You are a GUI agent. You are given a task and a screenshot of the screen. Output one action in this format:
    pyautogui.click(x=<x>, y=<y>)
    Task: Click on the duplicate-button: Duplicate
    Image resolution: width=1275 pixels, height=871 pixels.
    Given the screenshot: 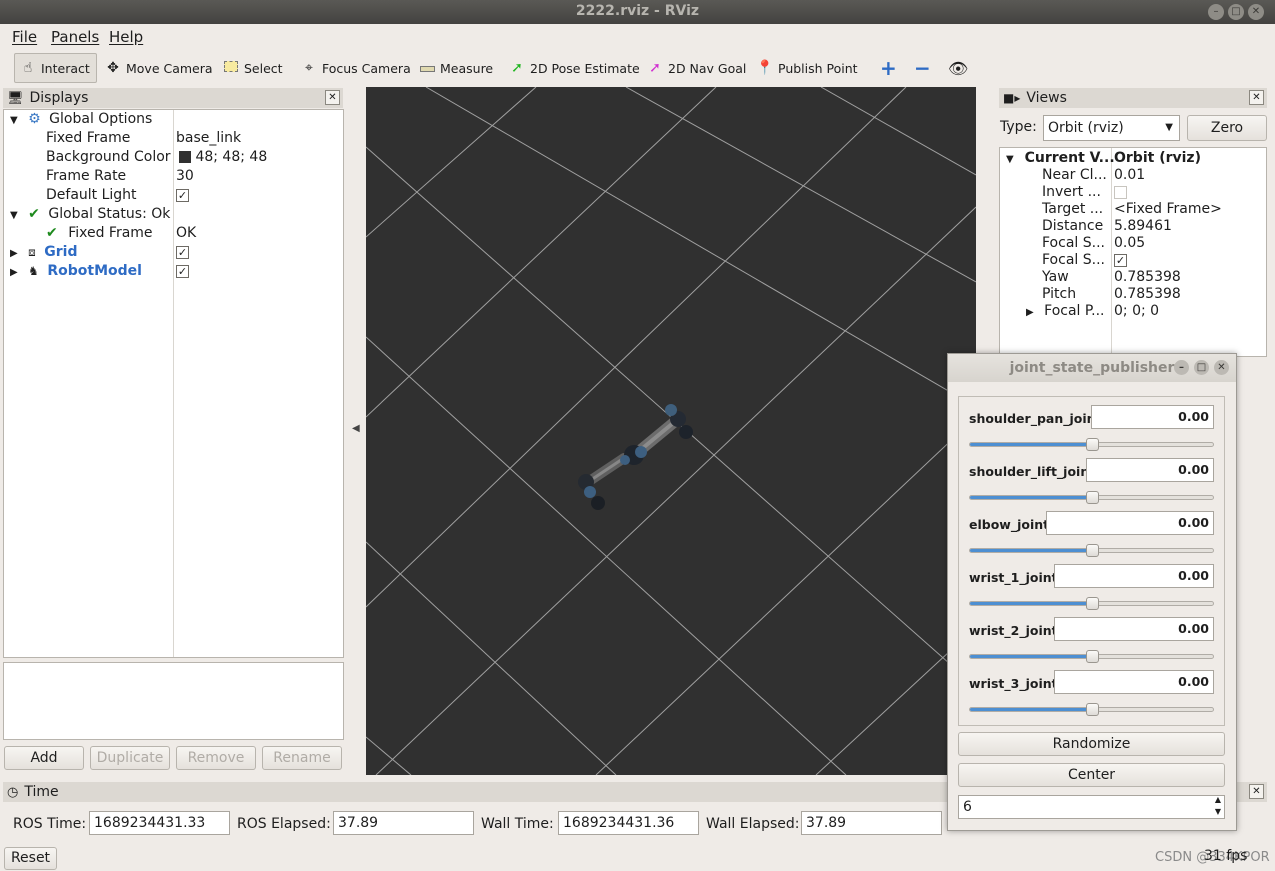 What is the action you would take?
    pyautogui.click(x=130, y=758)
    